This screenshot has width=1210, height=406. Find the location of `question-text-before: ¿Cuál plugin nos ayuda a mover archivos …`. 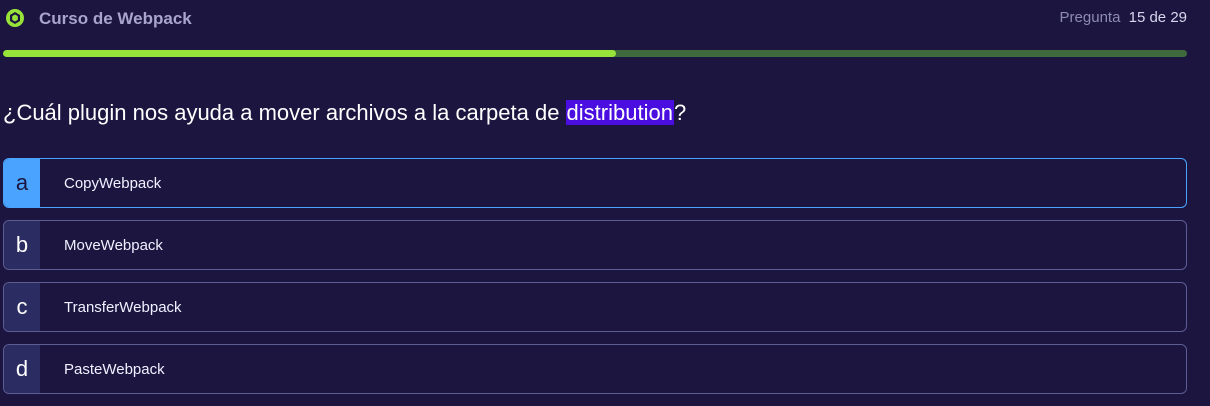

question-text-before: ¿Cuál plugin nos ayuda a mover archivos … is located at coordinates (284, 112).